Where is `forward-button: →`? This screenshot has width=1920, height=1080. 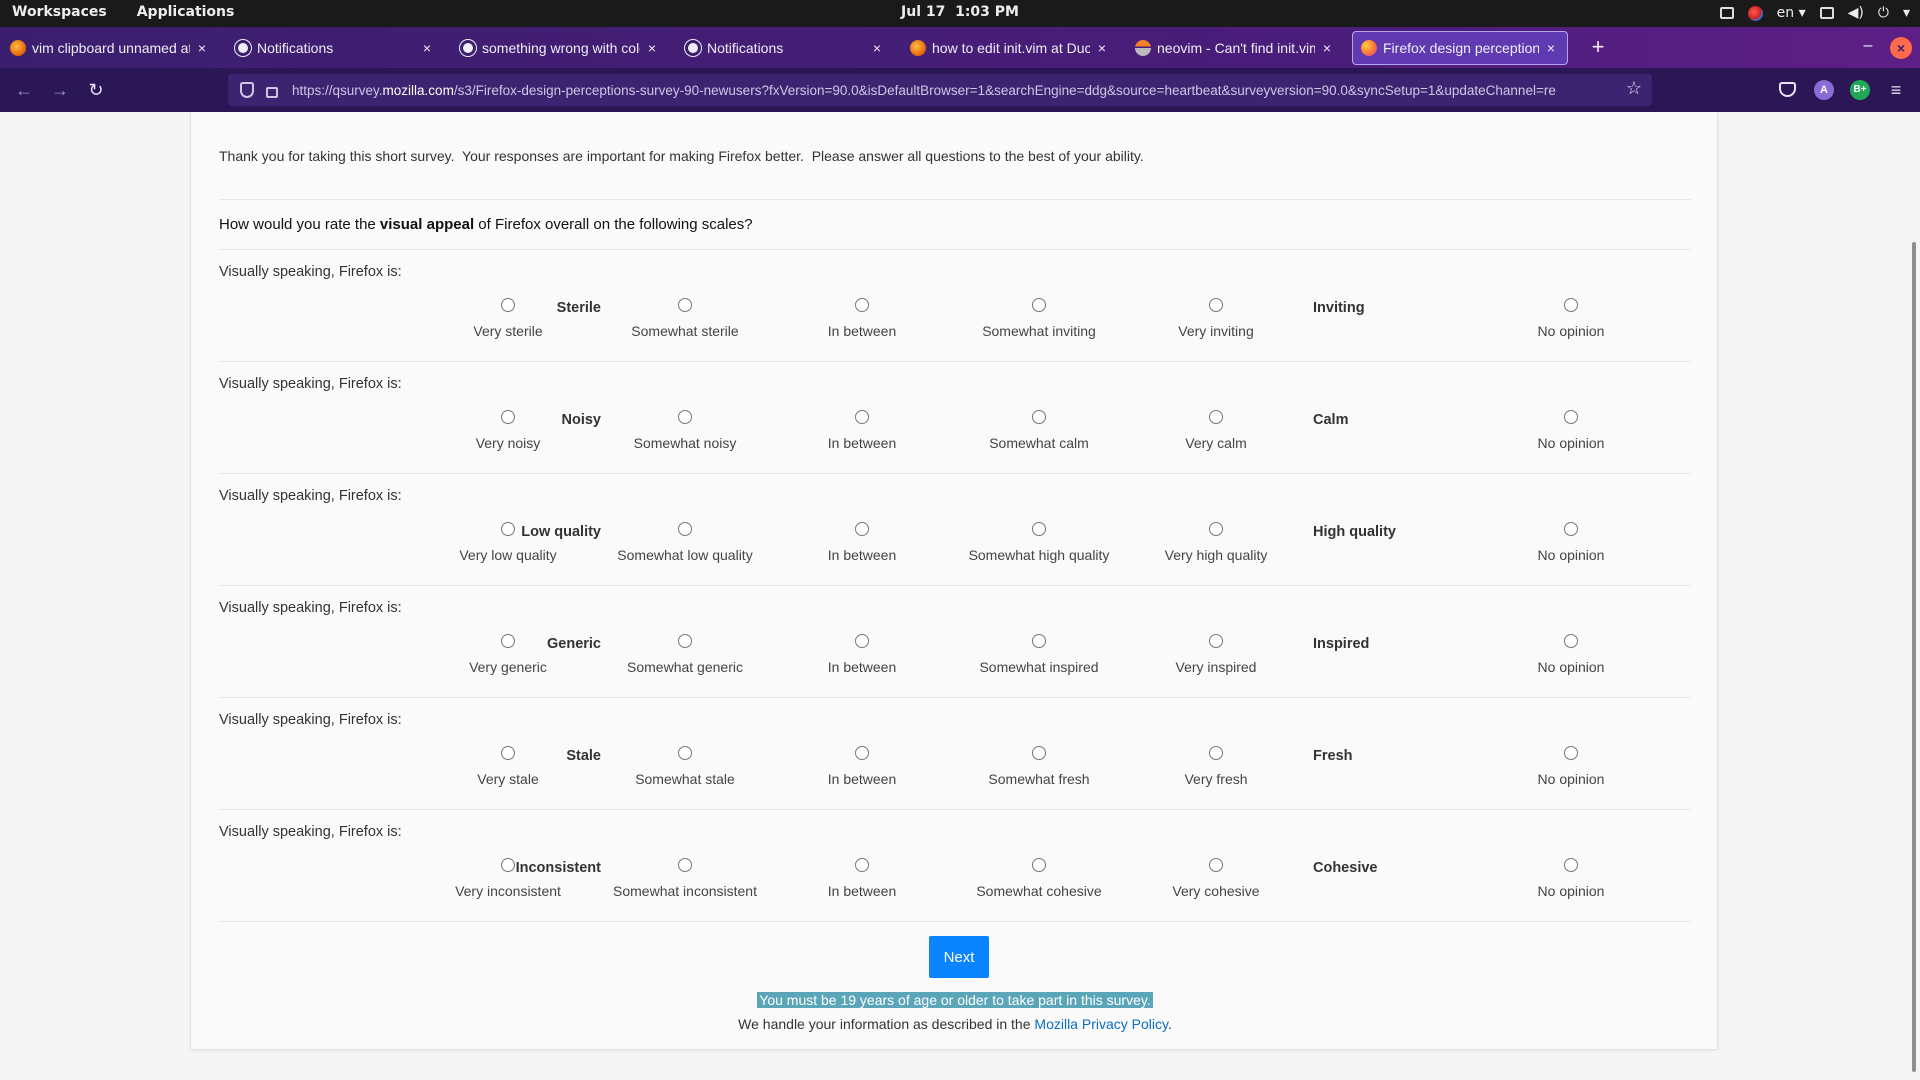 forward-button: → is located at coordinates (60, 90).